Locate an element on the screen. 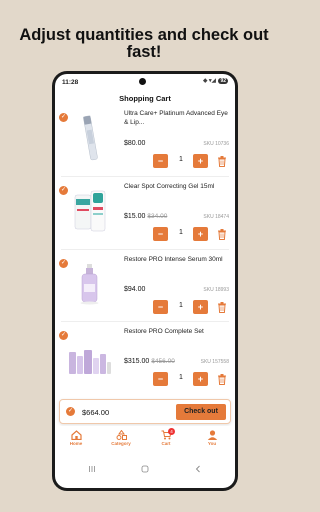 The width and height of the screenshot is (320, 512). system-nav-bar is located at coordinates (145, 466).